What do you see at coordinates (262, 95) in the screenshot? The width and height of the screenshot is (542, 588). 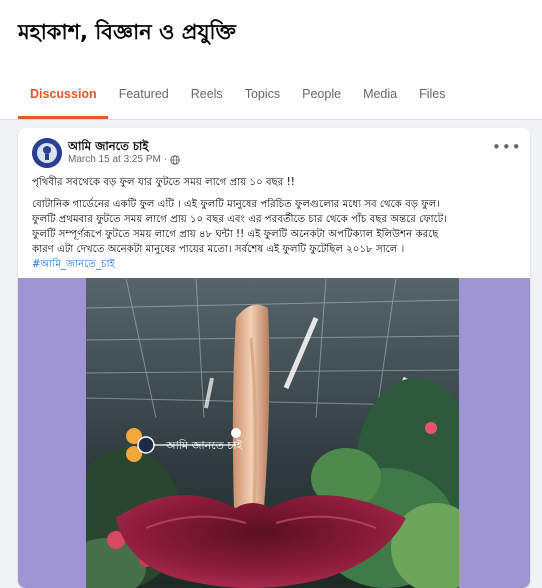 I see `tab-topics: Topics` at bounding box center [262, 95].